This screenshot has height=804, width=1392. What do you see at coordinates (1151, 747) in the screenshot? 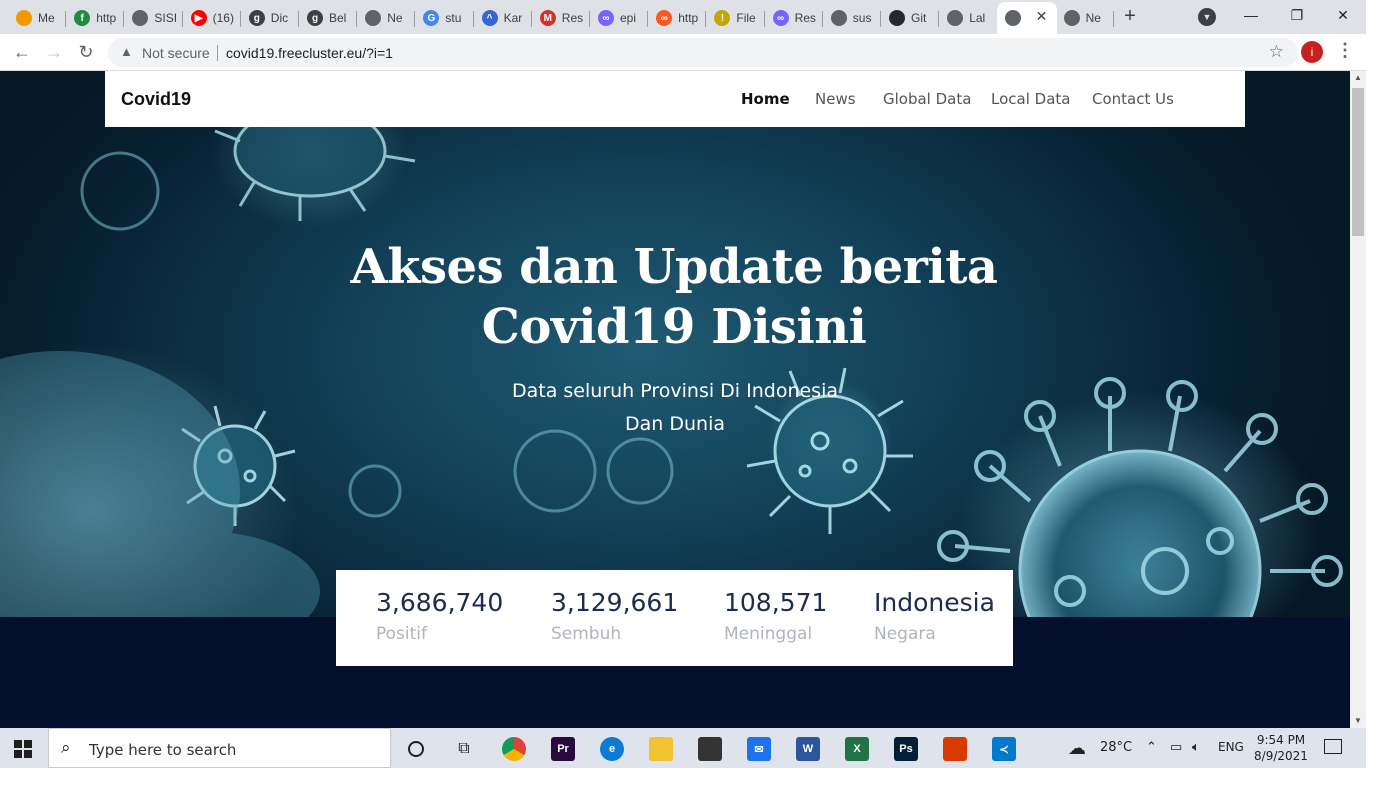
I see `show-hidden-icons-chevron-icon: ⌃` at bounding box center [1151, 747].